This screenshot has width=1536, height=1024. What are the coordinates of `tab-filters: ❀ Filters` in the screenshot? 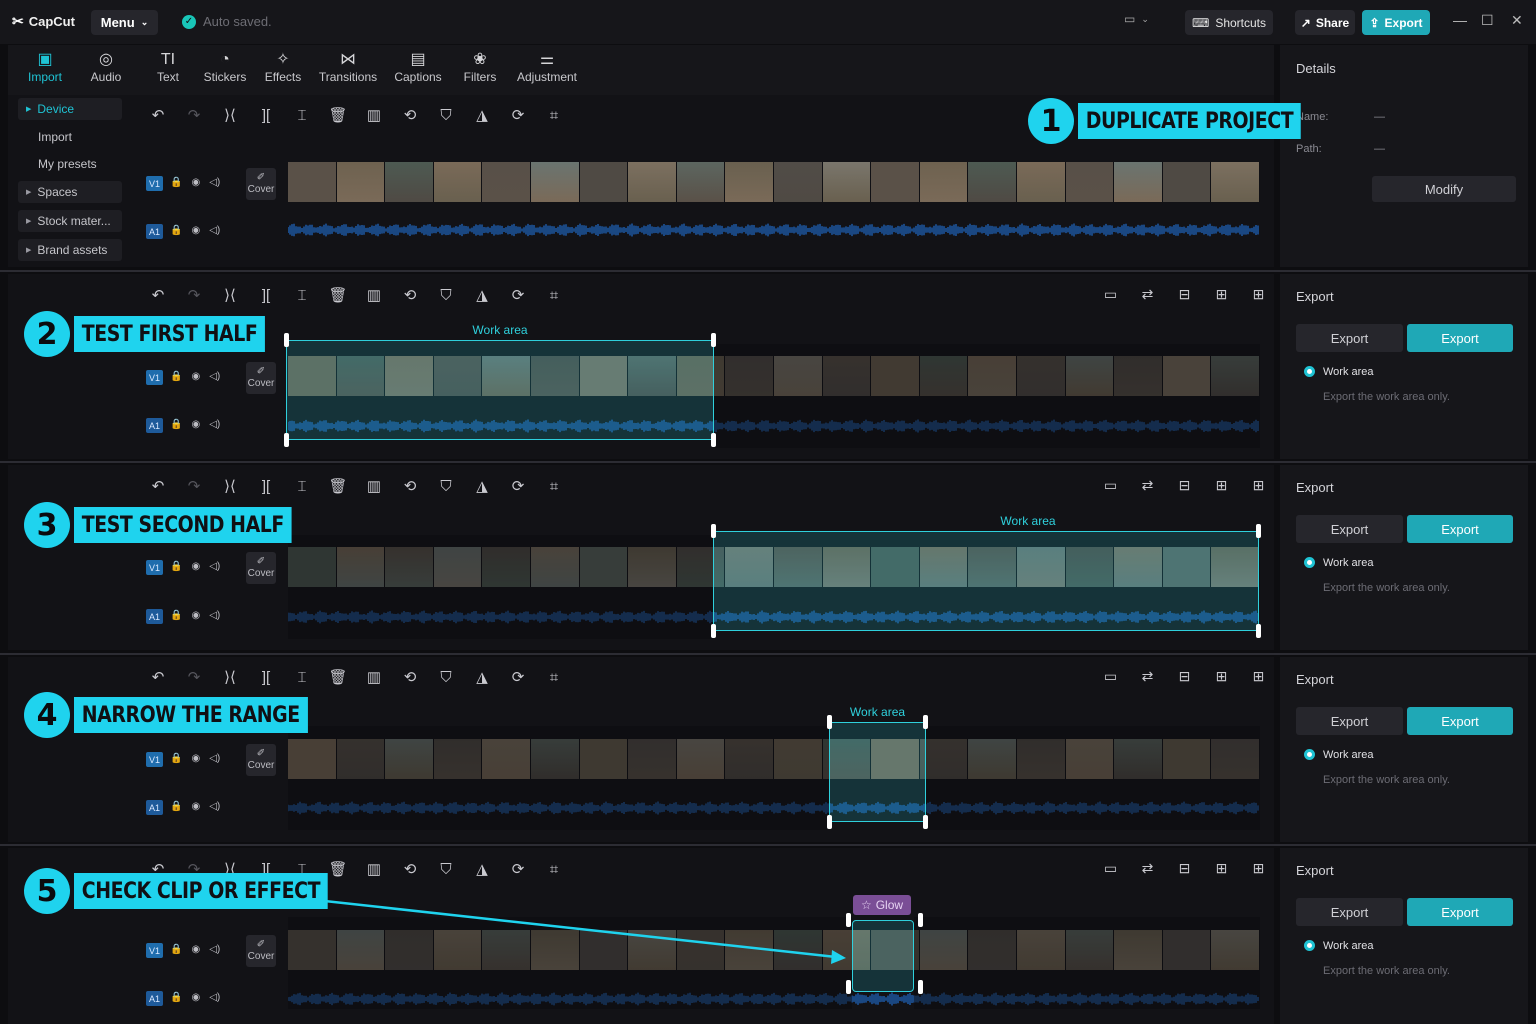 It's located at (480, 67).